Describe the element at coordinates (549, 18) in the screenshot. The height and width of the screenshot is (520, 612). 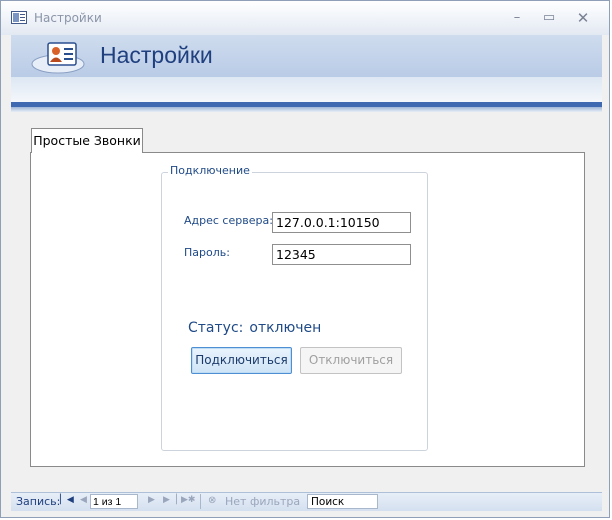
I see `maximize-button: ▭` at that location.